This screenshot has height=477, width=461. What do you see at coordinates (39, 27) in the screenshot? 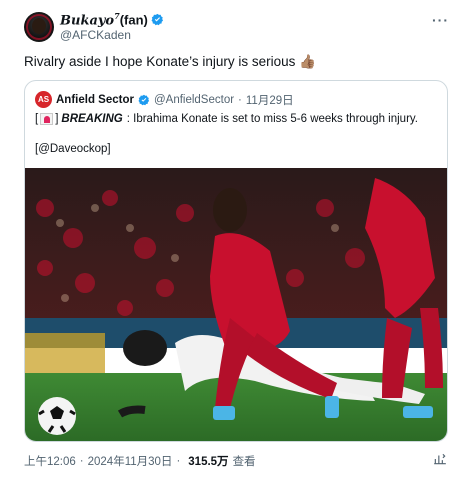
I see `author-avatar` at bounding box center [39, 27].